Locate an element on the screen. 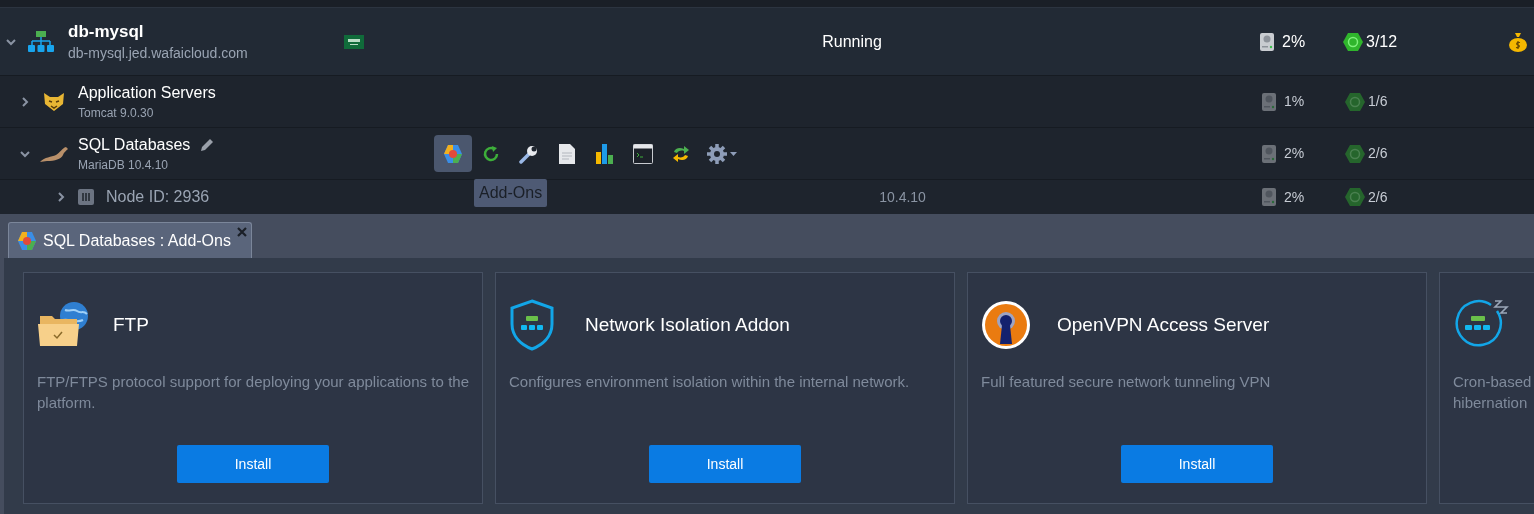 The height and width of the screenshot is (514, 1534). panel-tab: SQL Databases : Add-Ons is located at coordinates (130, 240).